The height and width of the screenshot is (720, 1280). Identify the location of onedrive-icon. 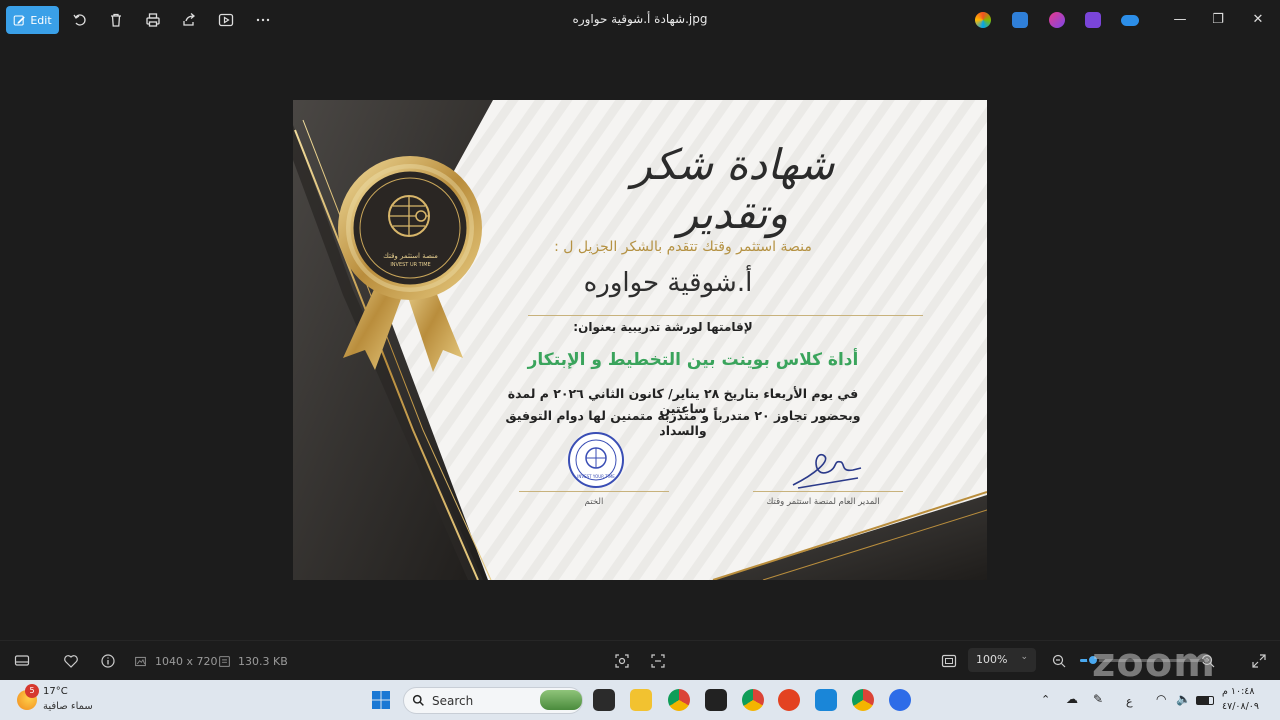
(1130, 20).